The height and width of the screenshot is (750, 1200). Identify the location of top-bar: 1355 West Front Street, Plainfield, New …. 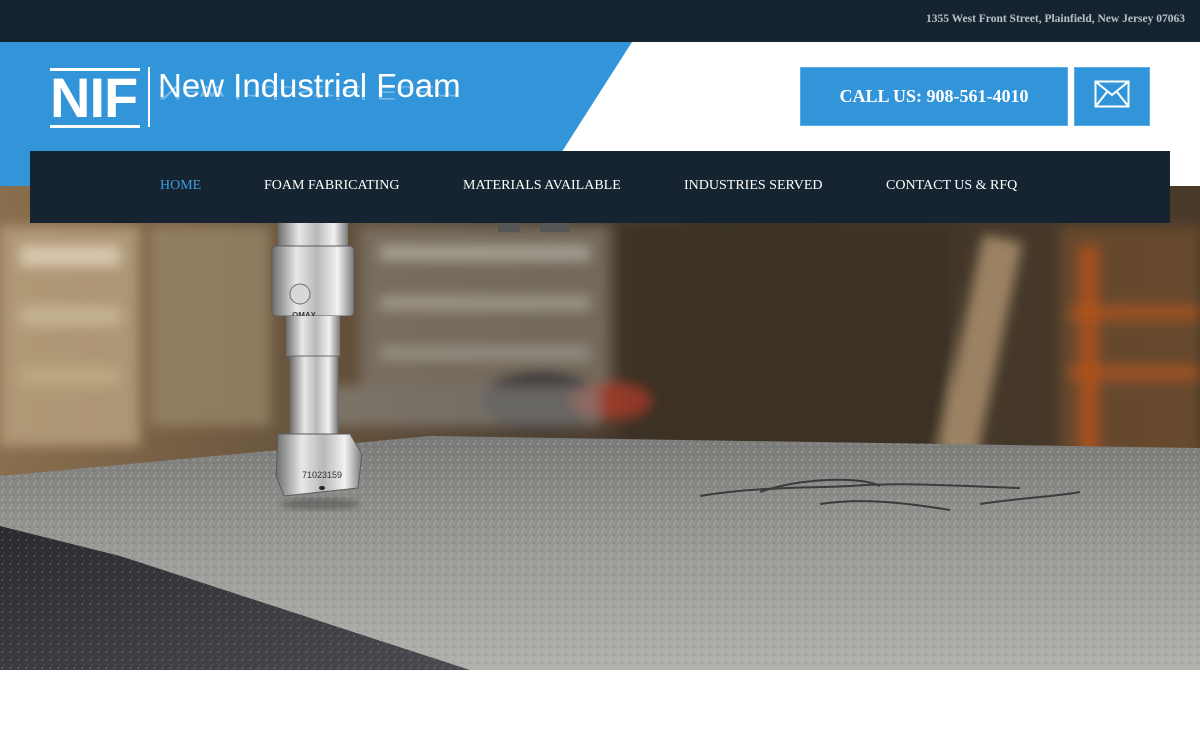
(600, 21).